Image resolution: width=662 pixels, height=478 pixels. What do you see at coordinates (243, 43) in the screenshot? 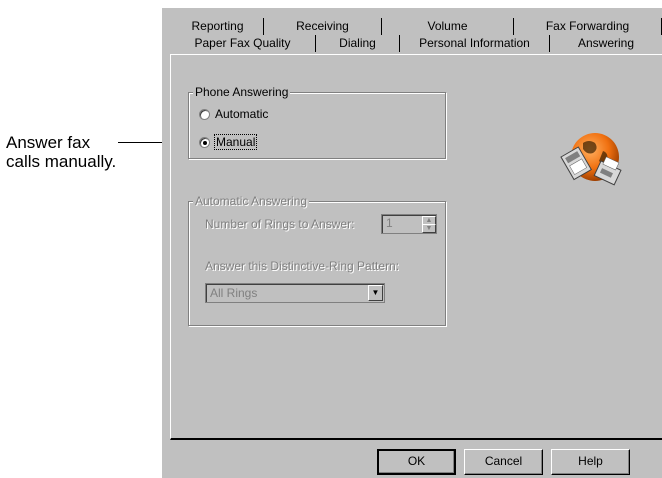
I see `tab-paper-fax-quality: Paper Fax Quality` at bounding box center [243, 43].